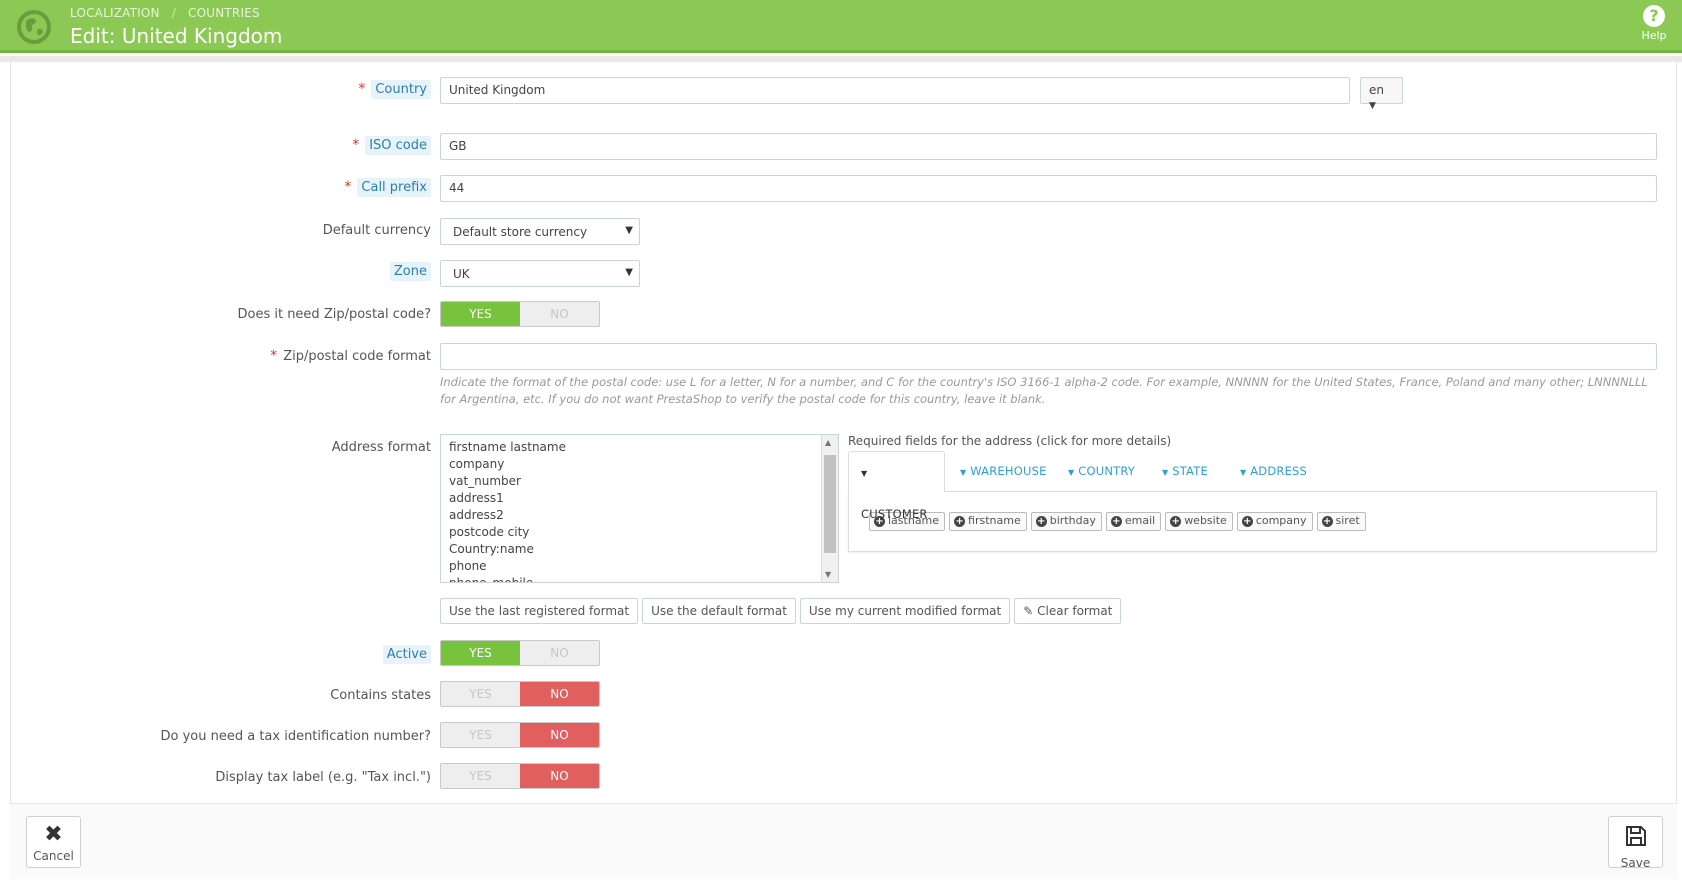  I want to click on help-button: ? Help, so click(1654, 23).